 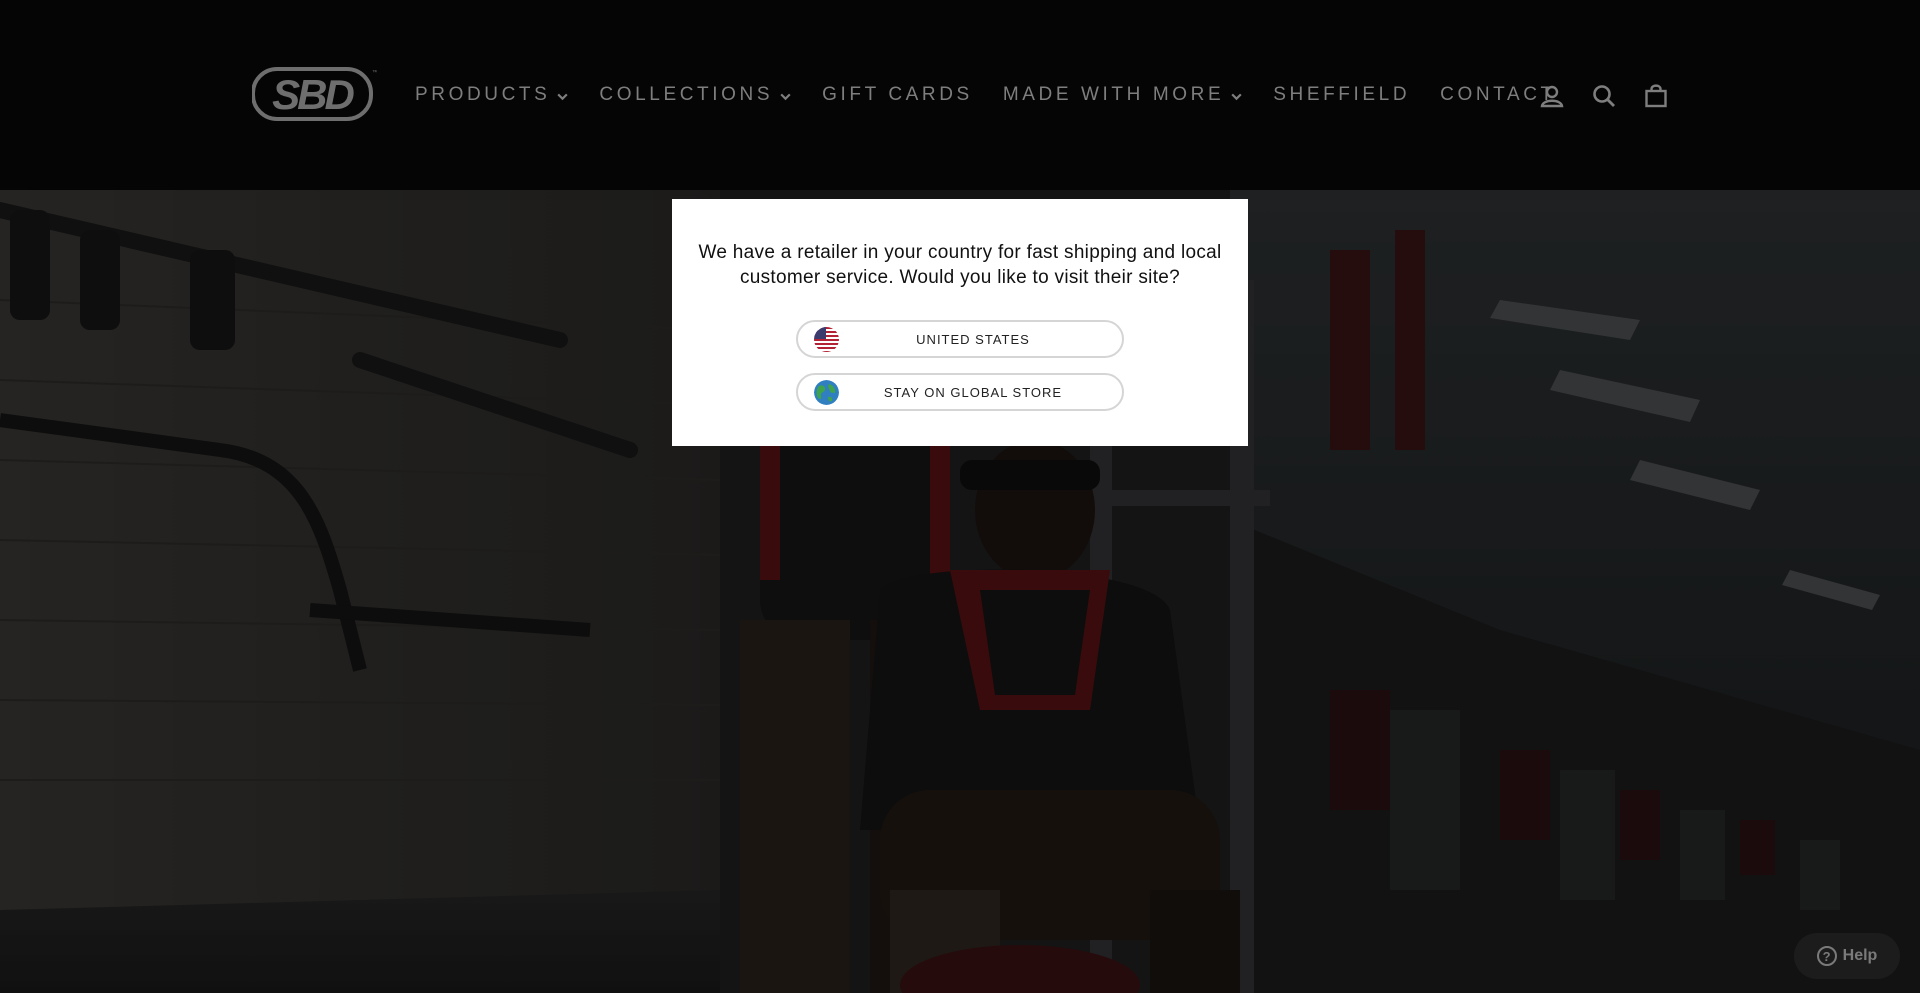 What do you see at coordinates (686, 94) in the screenshot?
I see `nav-collections-label: COLLECTIONS` at bounding box center [686, 94].